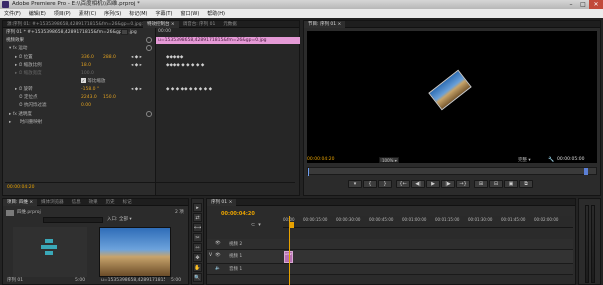 Image resolution: width=603 pixels, height=285 pixels. Describe the element at coordinates (112, 13) in the screenshot. I see `menu-sequence: 序列(S)` at that location.